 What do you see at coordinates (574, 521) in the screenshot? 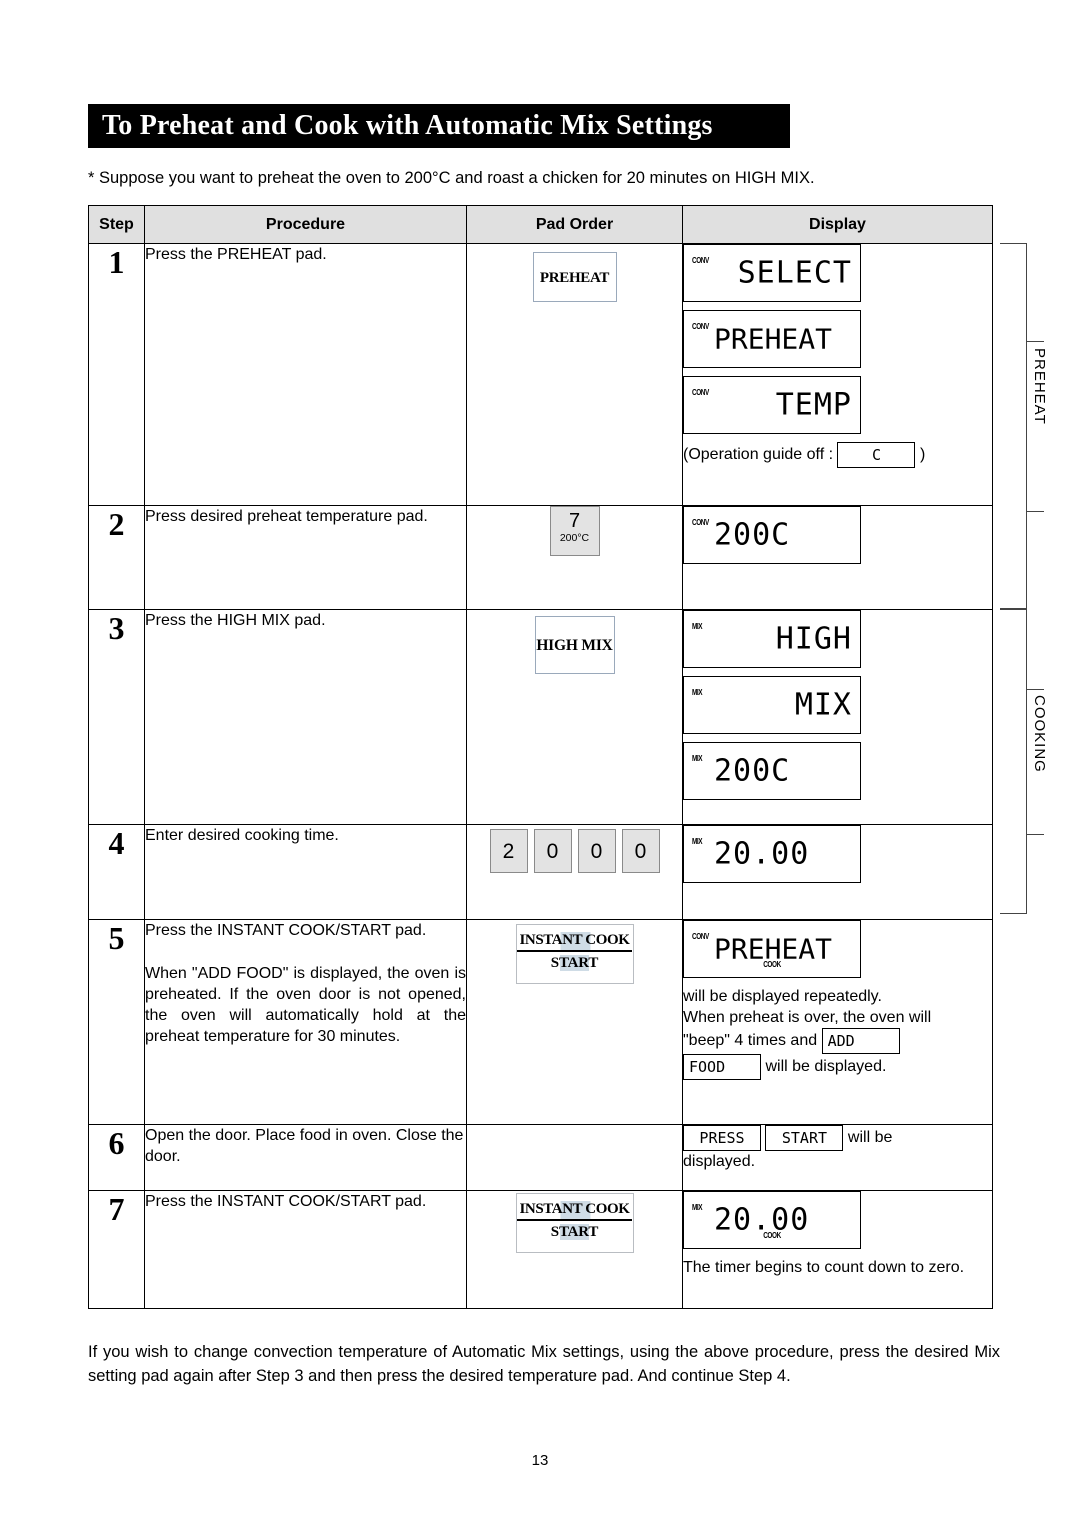
I see `temperature-pad-number: 7` at bounding box center [574, 521].